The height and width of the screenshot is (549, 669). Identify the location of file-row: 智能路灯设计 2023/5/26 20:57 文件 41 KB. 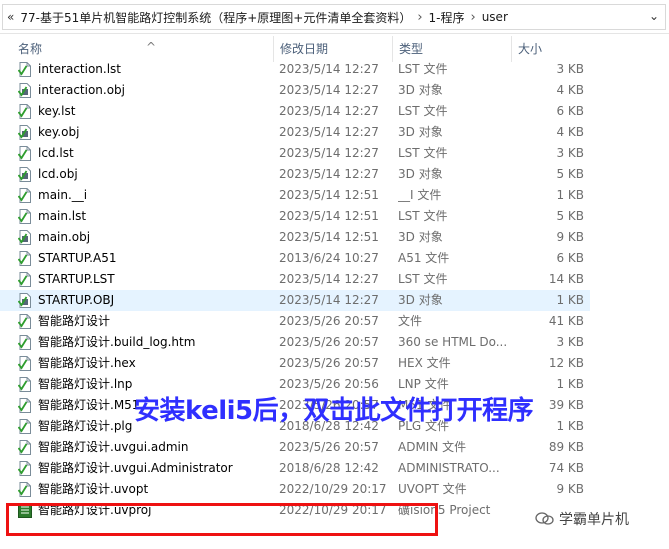
(295, 321).